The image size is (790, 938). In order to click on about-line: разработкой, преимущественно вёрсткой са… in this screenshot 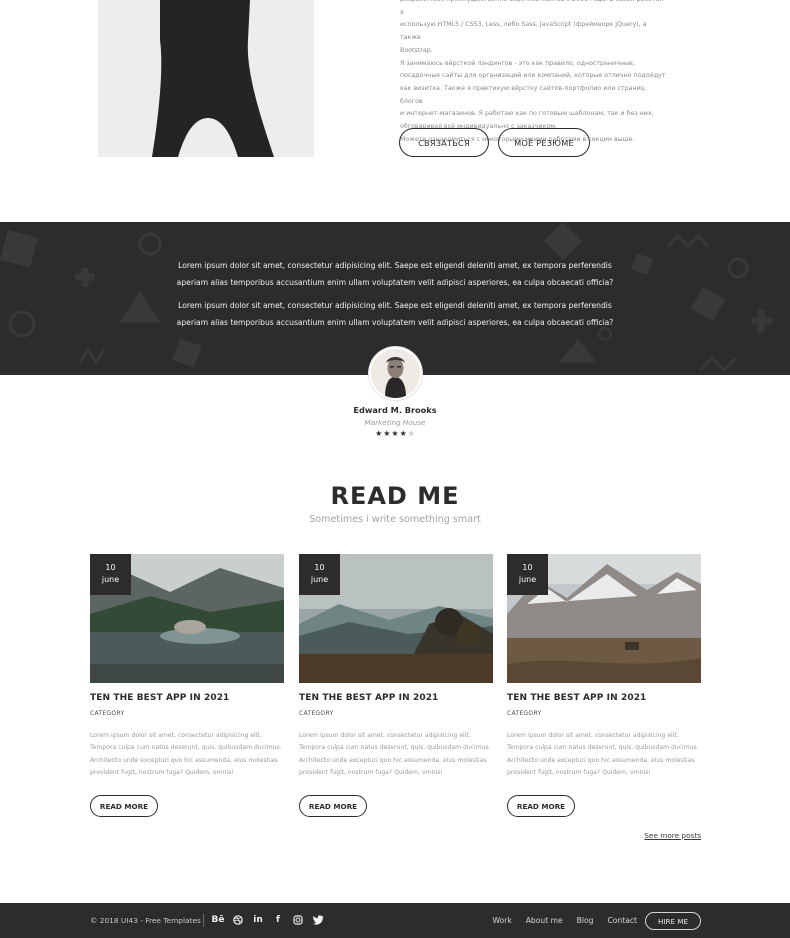, I will do `click(531, 8)`.